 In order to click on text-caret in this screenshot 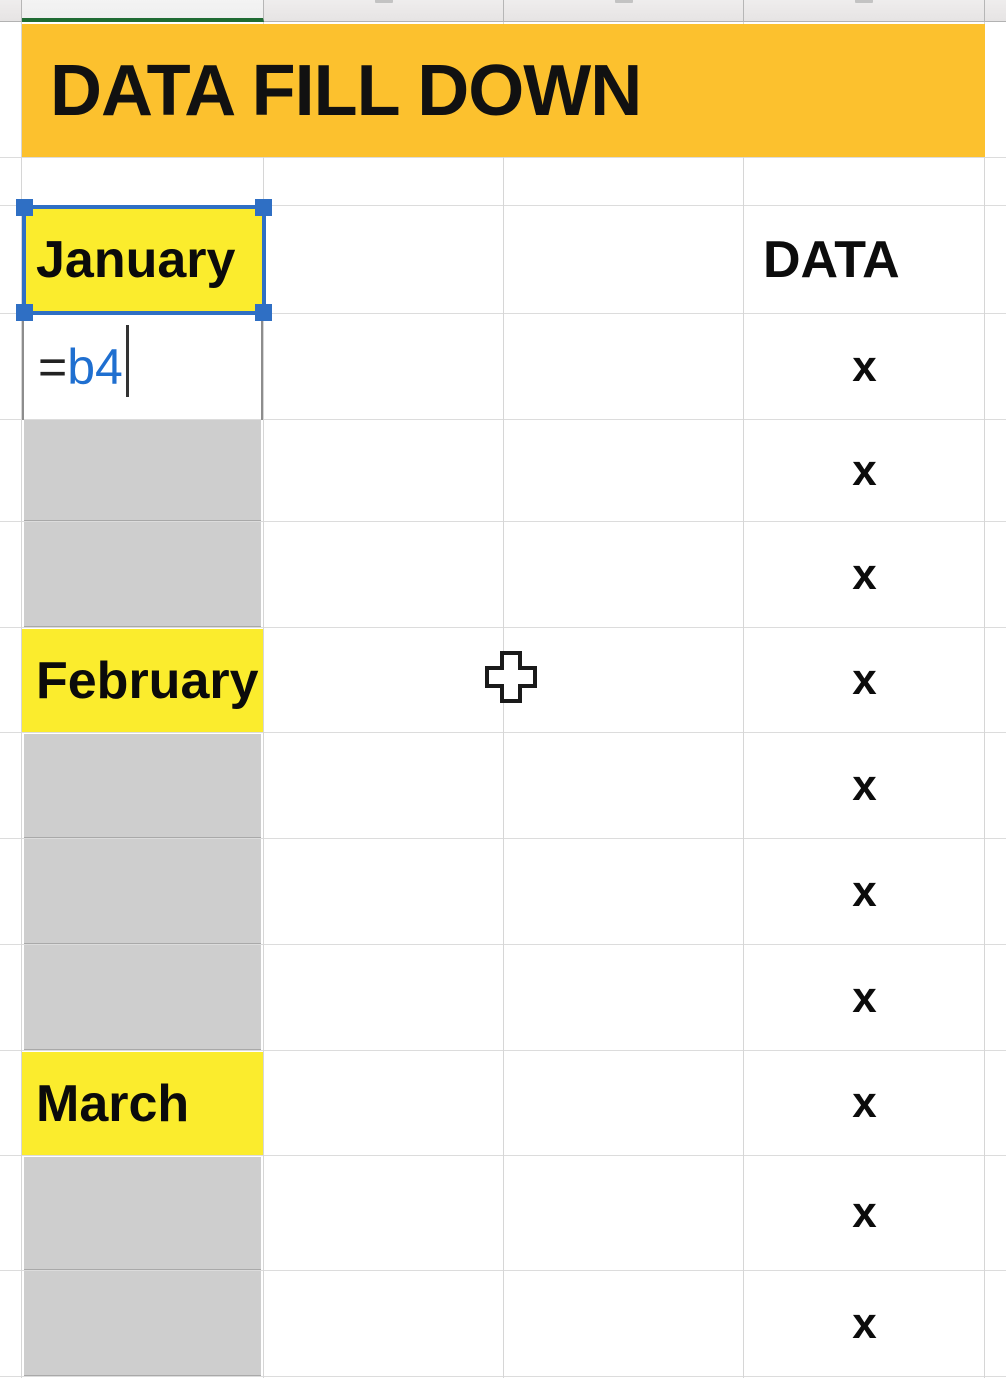, I will do `click(127, 360)`.